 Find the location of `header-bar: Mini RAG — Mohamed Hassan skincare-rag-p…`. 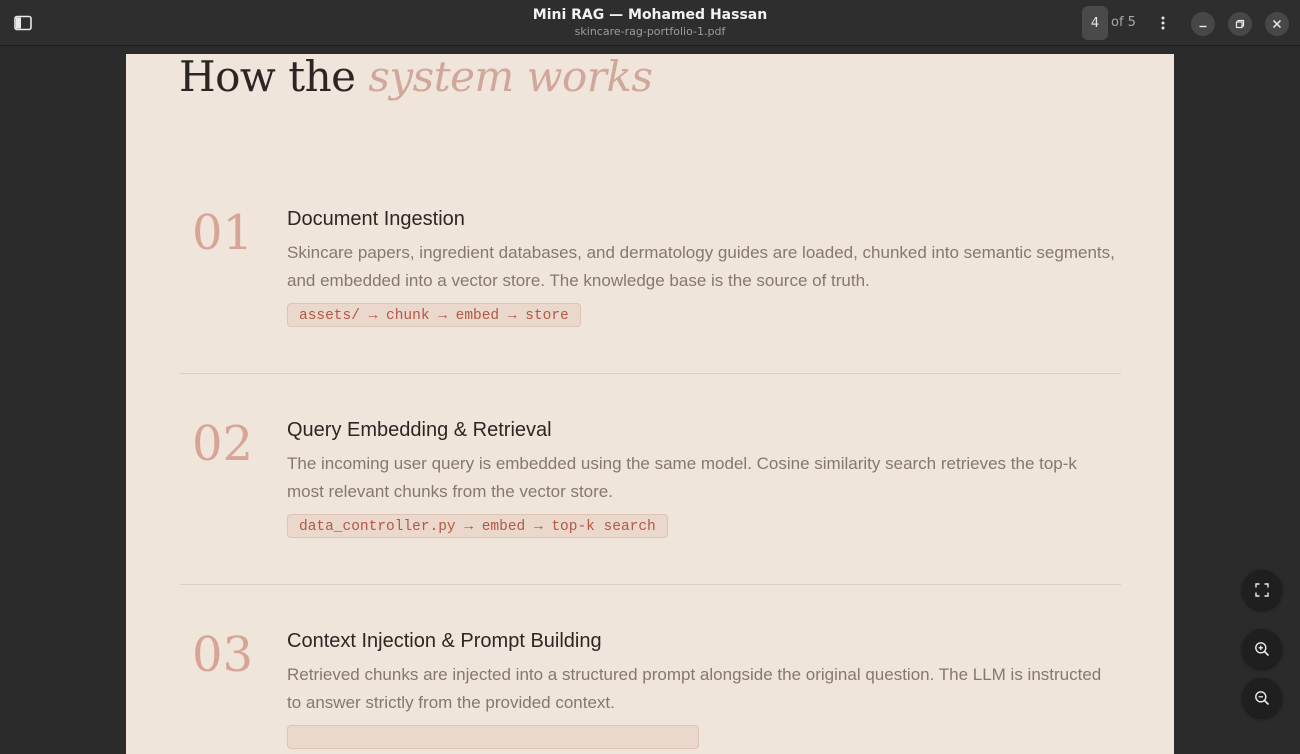

header-bar: Mini RAG — Mohamed Hassan skincare-rag-p… is located at coordinates (650, 23).